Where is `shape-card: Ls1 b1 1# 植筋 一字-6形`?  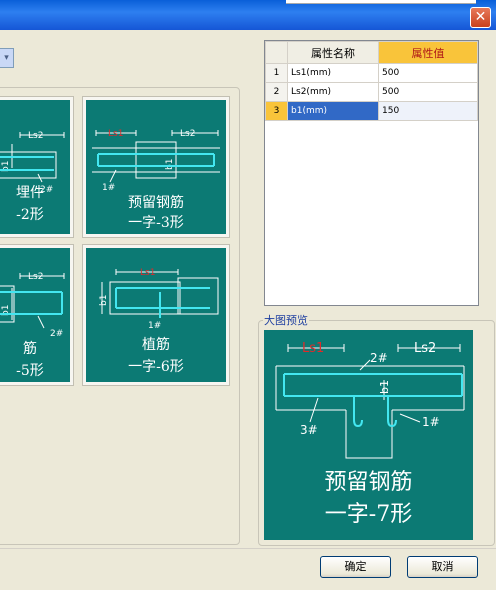
shape-card: Ls1 b1 1# 植筋 一字-6形 is located at coordinates (156, 315).